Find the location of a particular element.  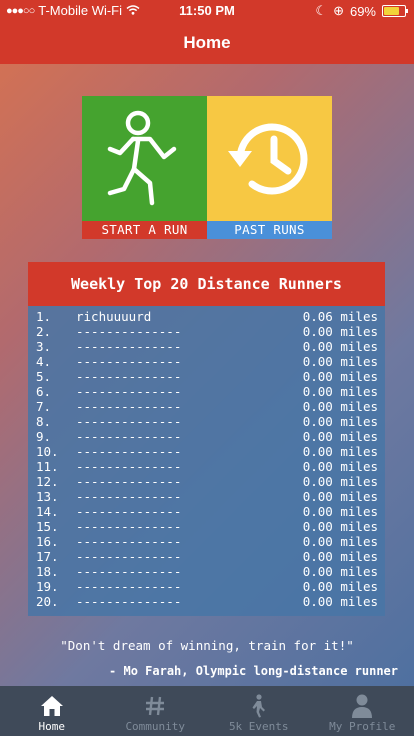

nav-bar: Home is located at coordinates (207, 43).